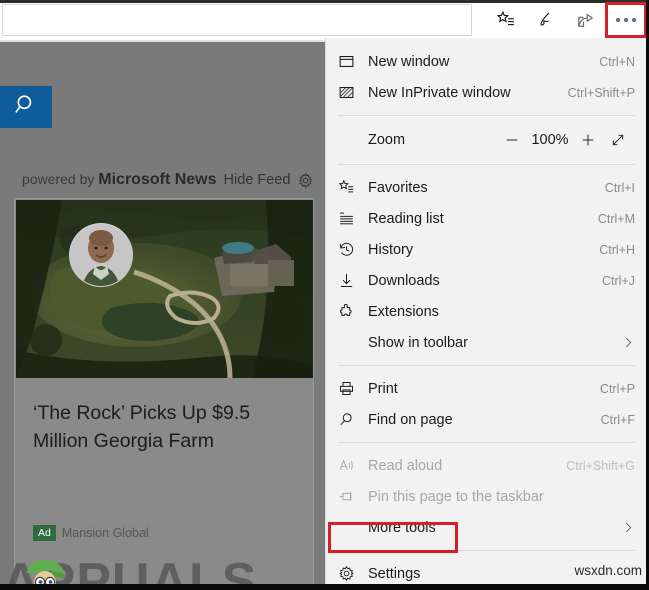  What do you see at coordinates (617, 249) in the screenshot?
I see `menu-item-accelerator: Ctrl+H` at bounding box center [617, 249].